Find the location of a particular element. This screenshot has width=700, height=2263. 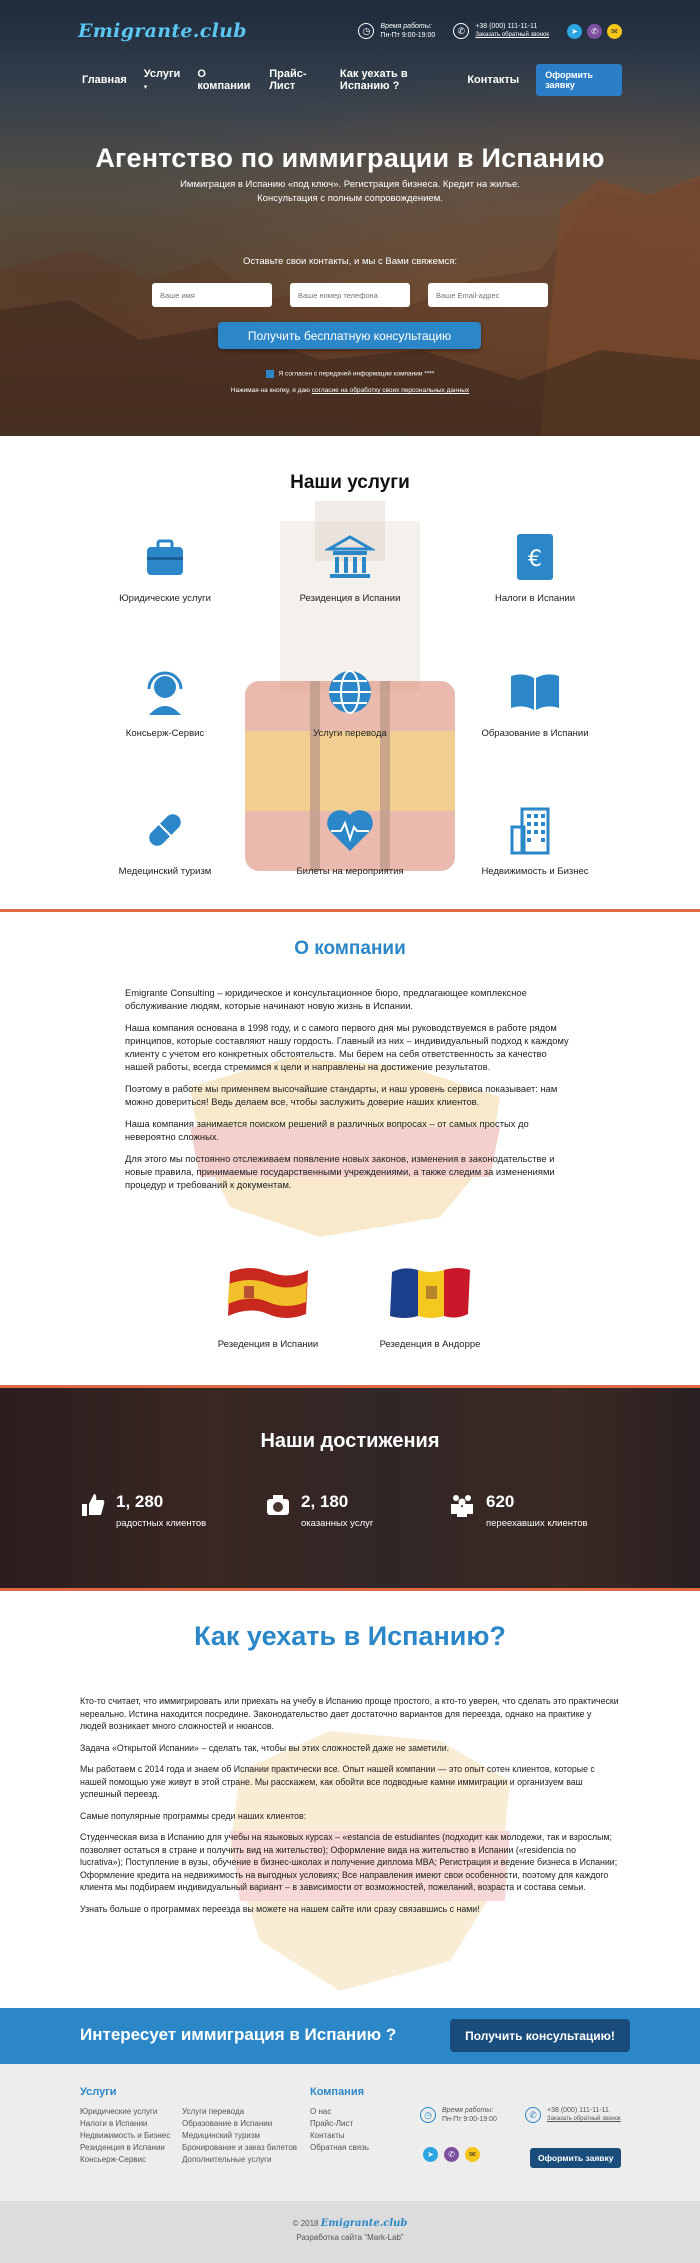

footer-hours-value: Пн-Пт 9:00-19:00 is located at coordinates (469, 2119).